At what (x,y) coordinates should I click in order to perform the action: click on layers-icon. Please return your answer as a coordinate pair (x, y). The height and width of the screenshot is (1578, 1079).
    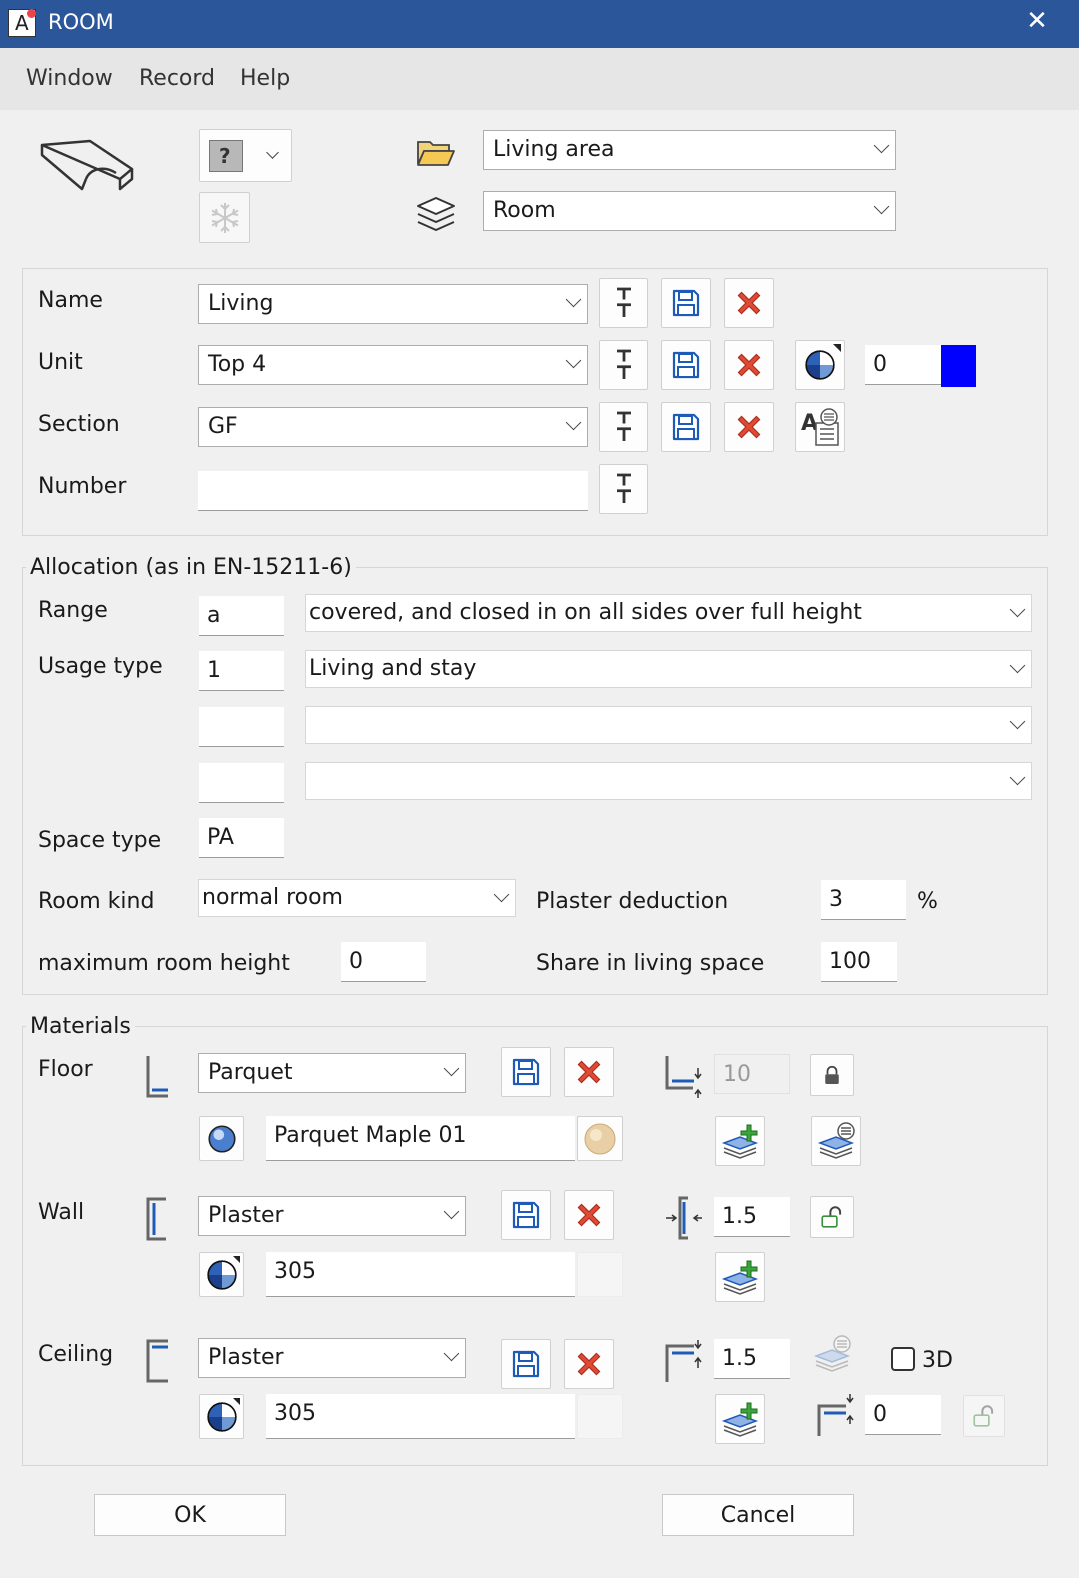
    Looking at the image, I should click on (436, 215).